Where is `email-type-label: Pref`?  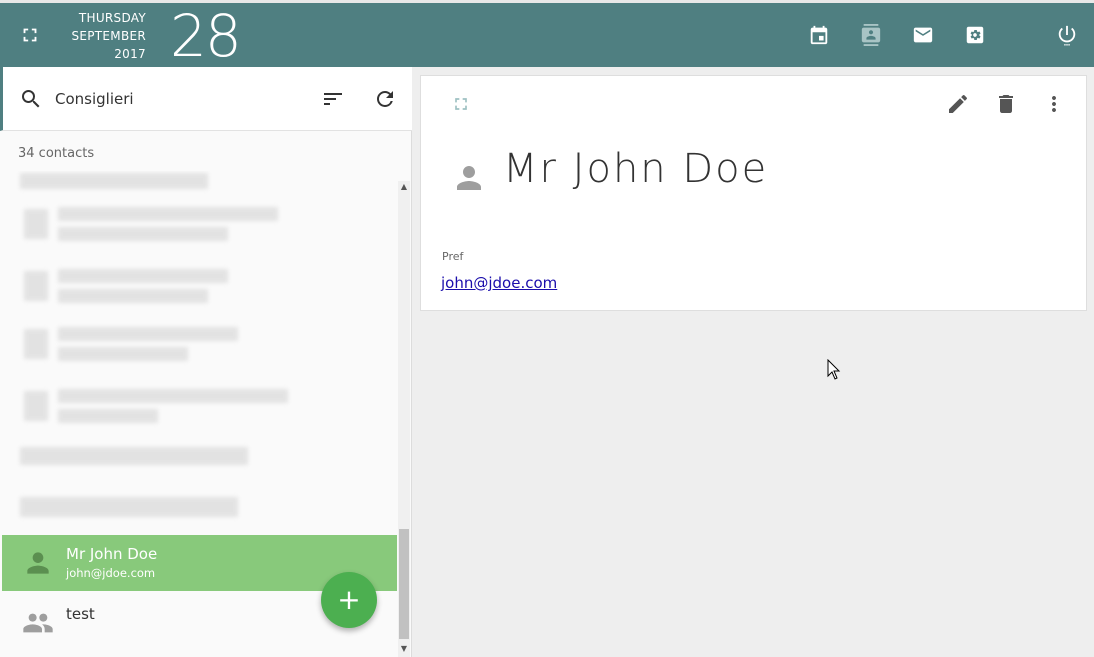
email-type-label: Pref is located at coordinates (453, 256).